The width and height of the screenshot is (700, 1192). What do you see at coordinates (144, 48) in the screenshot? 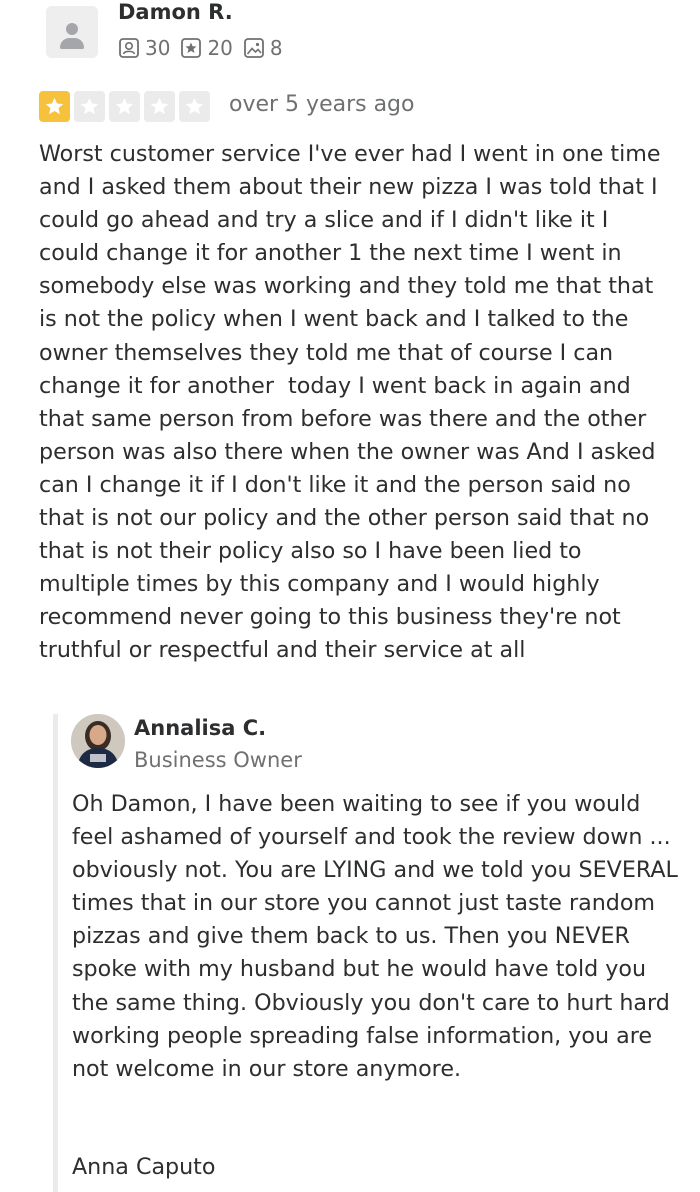
I see `friends-stat: 30` at bounding box center [144, 48].